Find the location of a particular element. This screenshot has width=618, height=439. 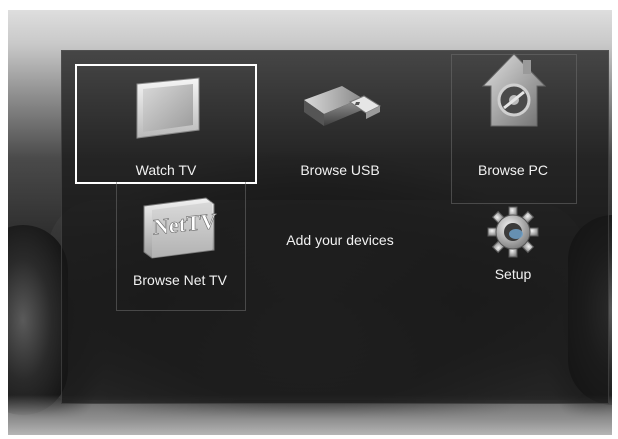

menu-item-browse-usb: Browse USB is located at coordinates (340, 130).